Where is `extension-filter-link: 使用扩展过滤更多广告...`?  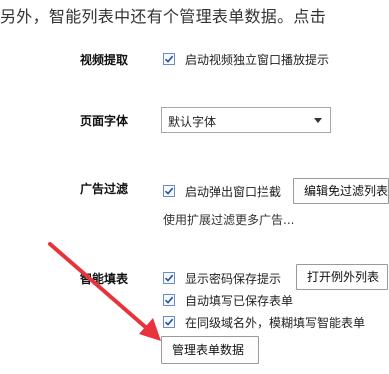 extension-filter-link: 使用扩展过滤更多广告... is located at coordinates (228, 219).